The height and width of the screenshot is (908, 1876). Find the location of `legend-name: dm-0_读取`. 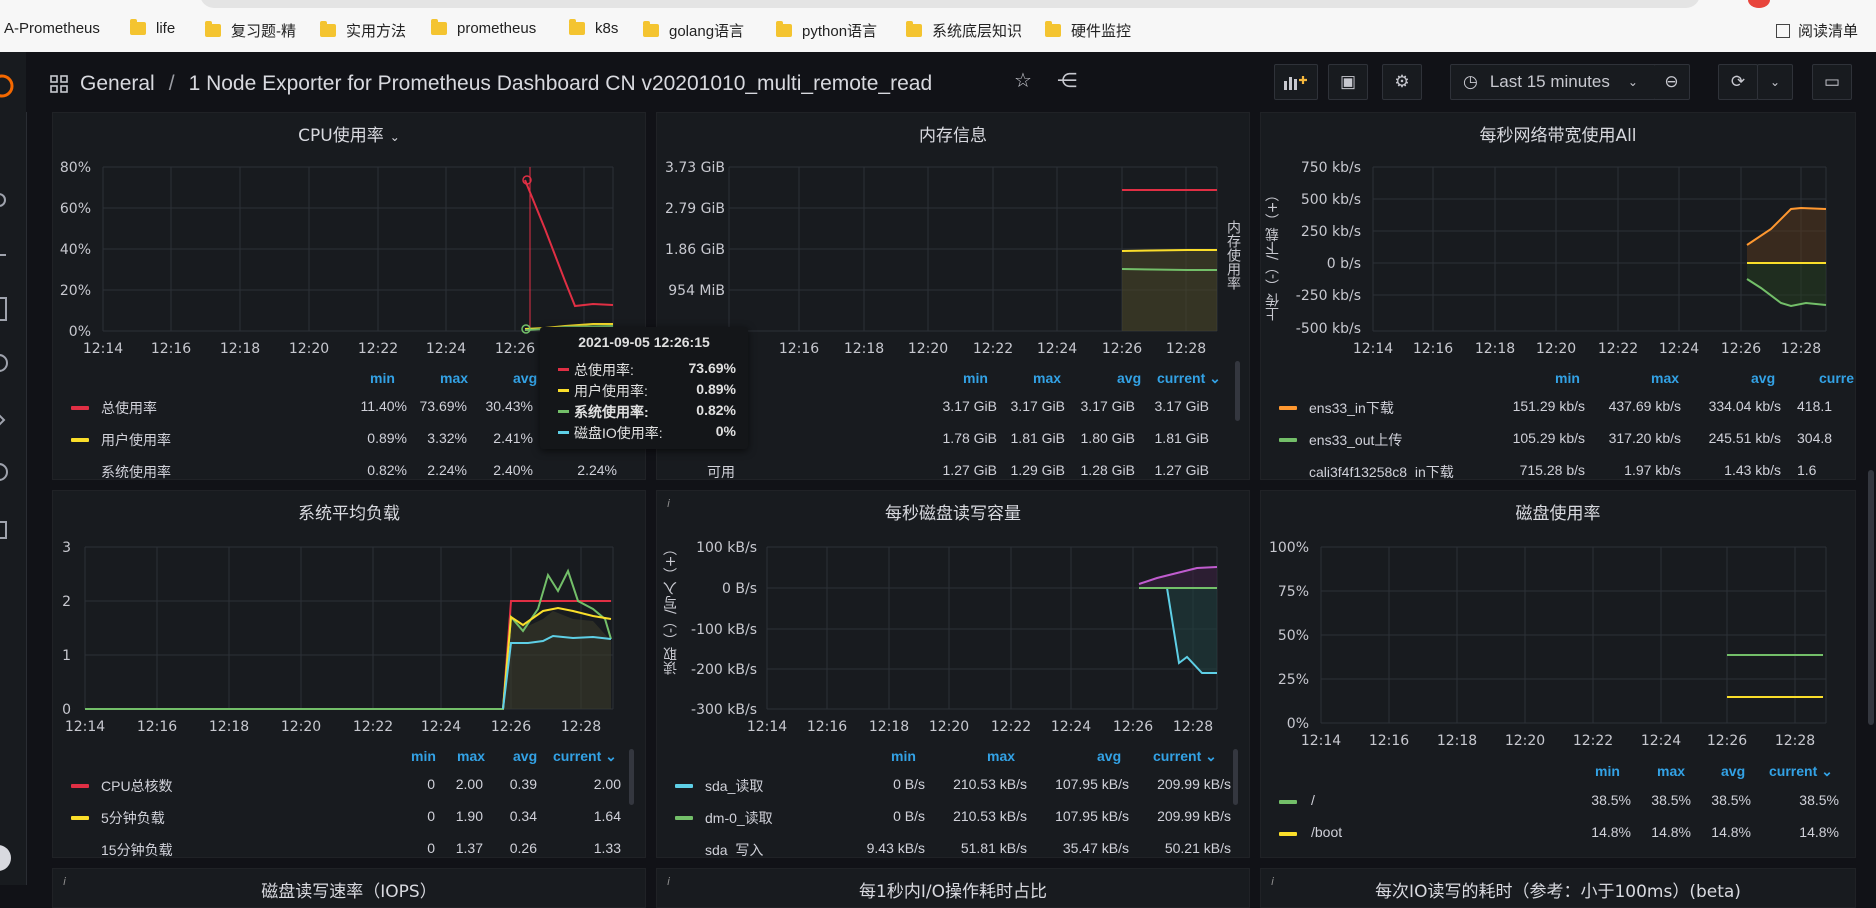

legend-name: dm-0_读取 is located at coordinates (739, 818).